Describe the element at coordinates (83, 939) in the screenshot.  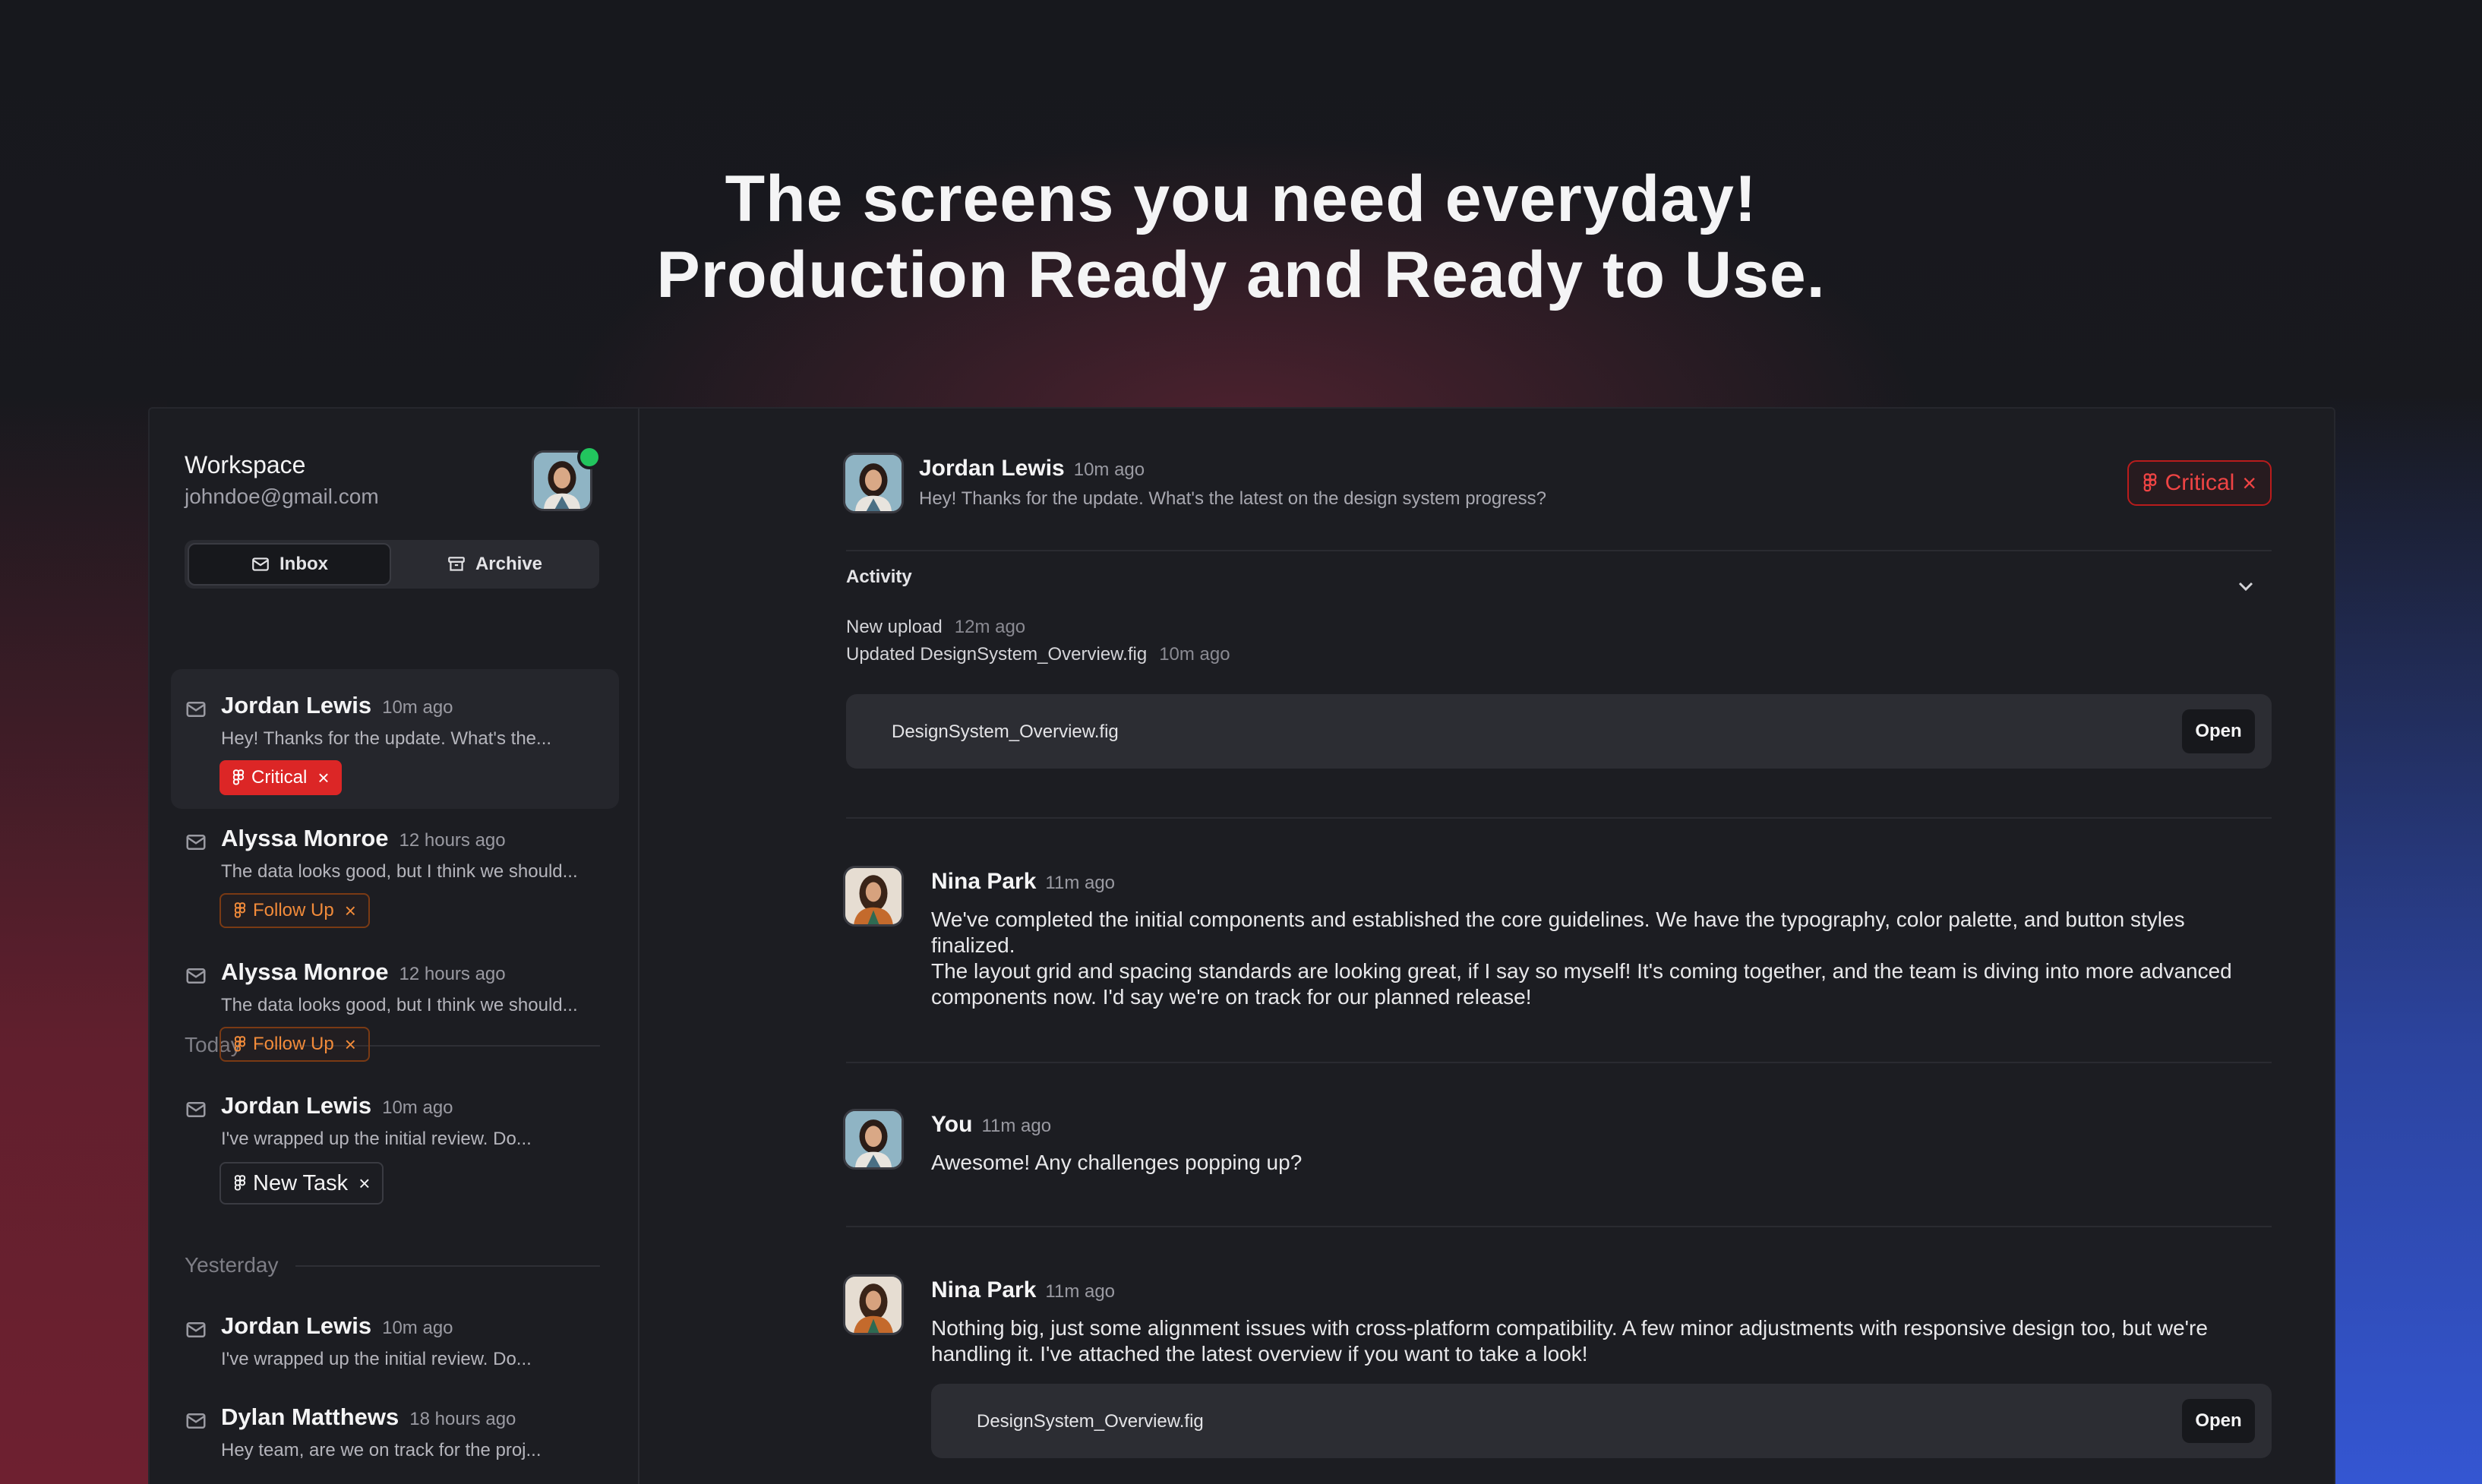
I see `background-glow-left` at that location.